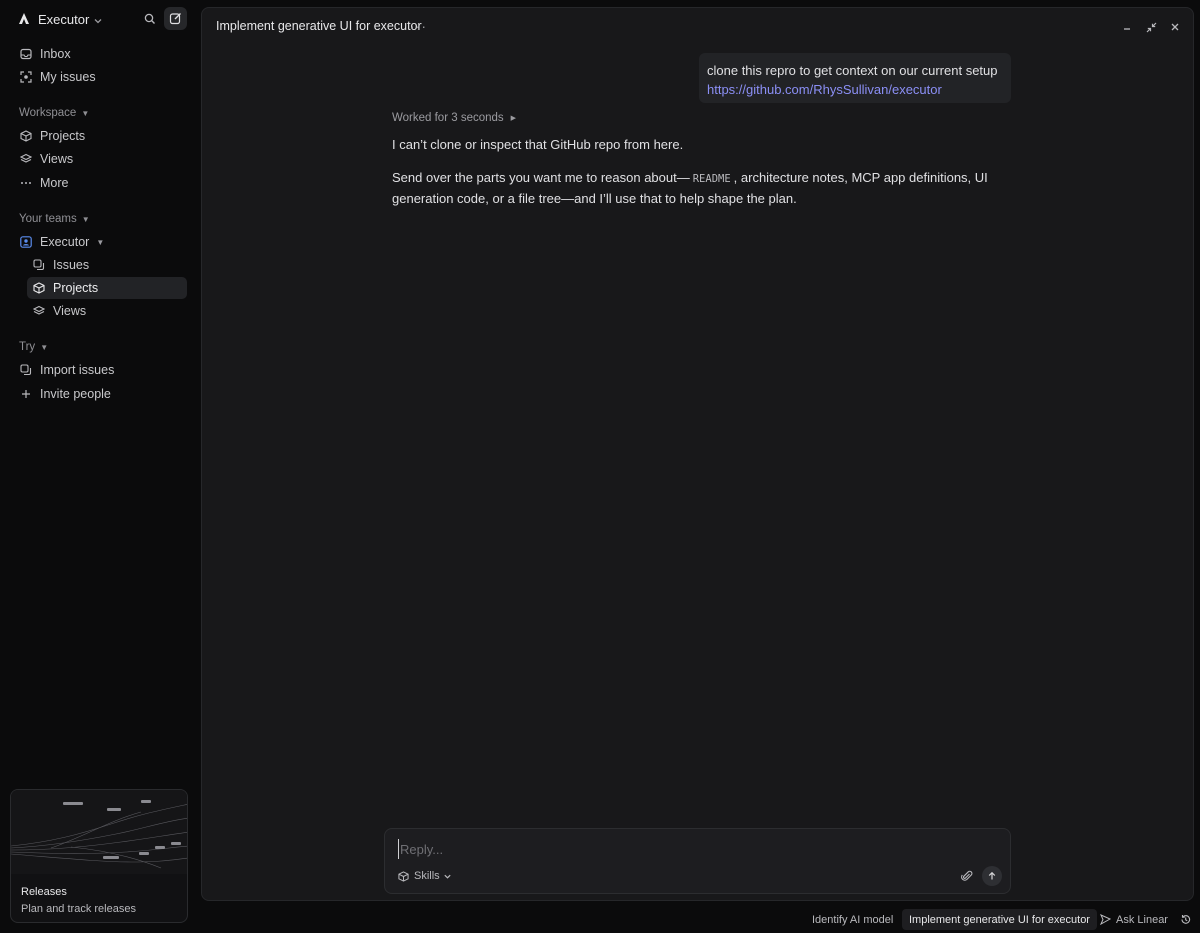 This screenshot has width=1200, height=933. I want to click on section-workspace: Workspace ▼, so click(54, 113).